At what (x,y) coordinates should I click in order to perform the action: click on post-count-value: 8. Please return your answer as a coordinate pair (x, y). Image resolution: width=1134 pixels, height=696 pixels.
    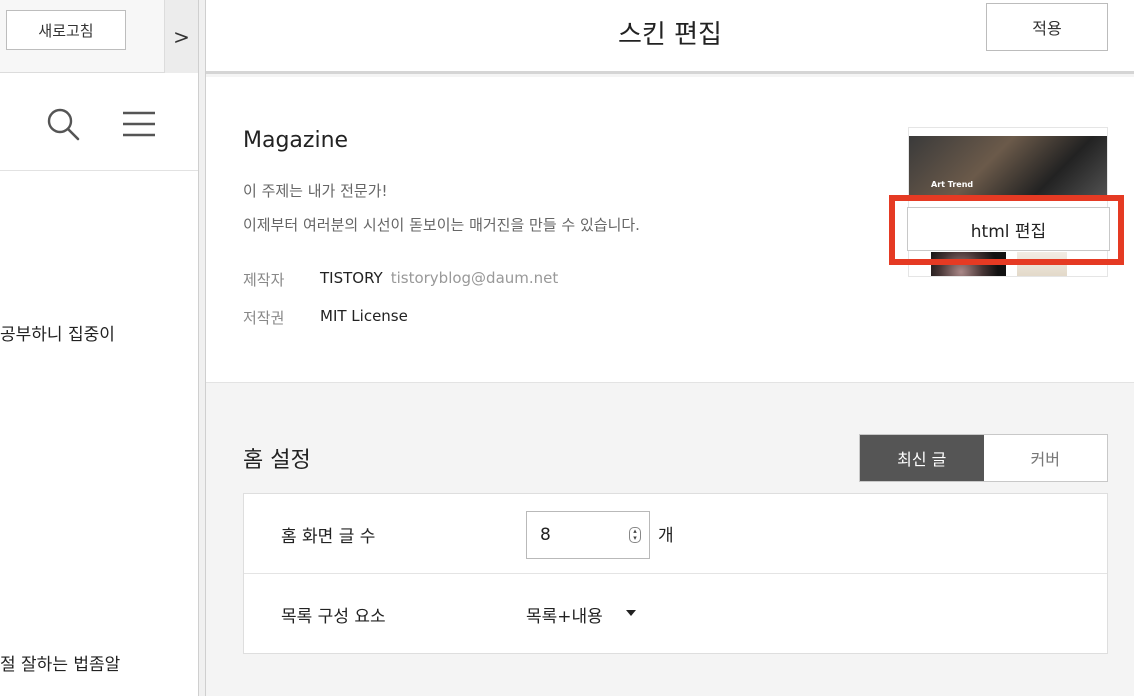
    Looking at the image, I should click on (545, 535).